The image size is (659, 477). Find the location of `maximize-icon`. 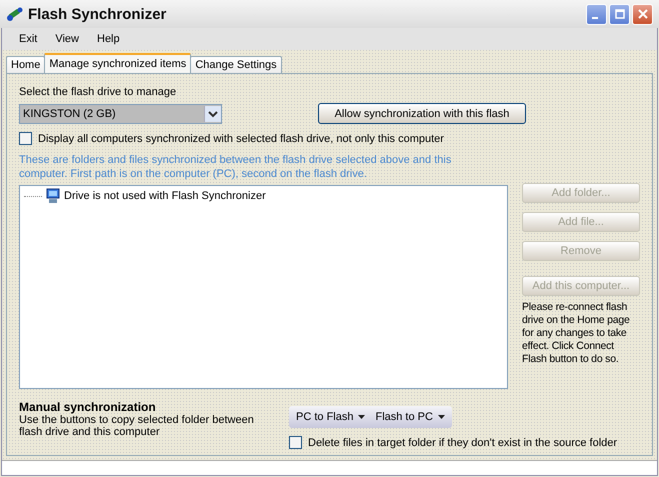

maximize-icon is located at coordinates (619, 14).